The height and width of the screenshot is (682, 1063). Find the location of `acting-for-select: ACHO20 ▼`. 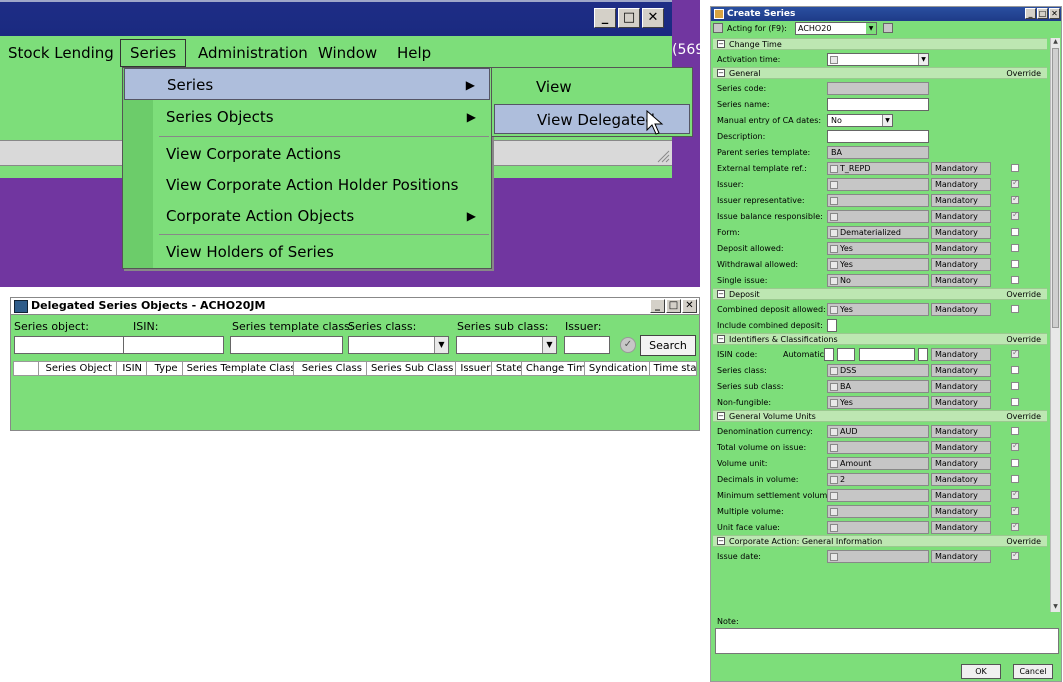

acting-for-select: ACHO20 ▼ is located at coordinates (836, 28).